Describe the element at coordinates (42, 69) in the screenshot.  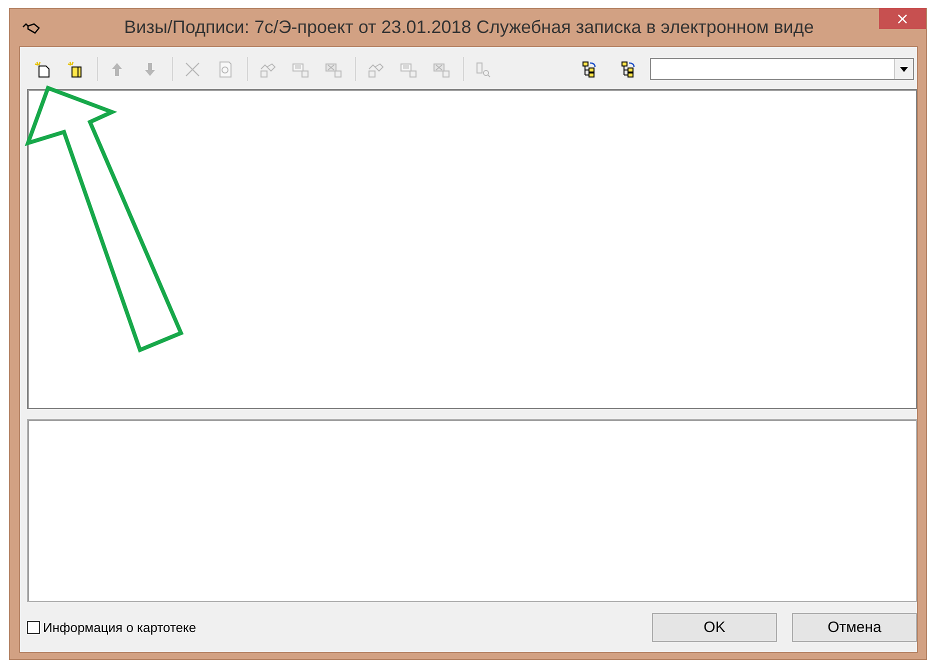
I see `new-document-icon` at that location.